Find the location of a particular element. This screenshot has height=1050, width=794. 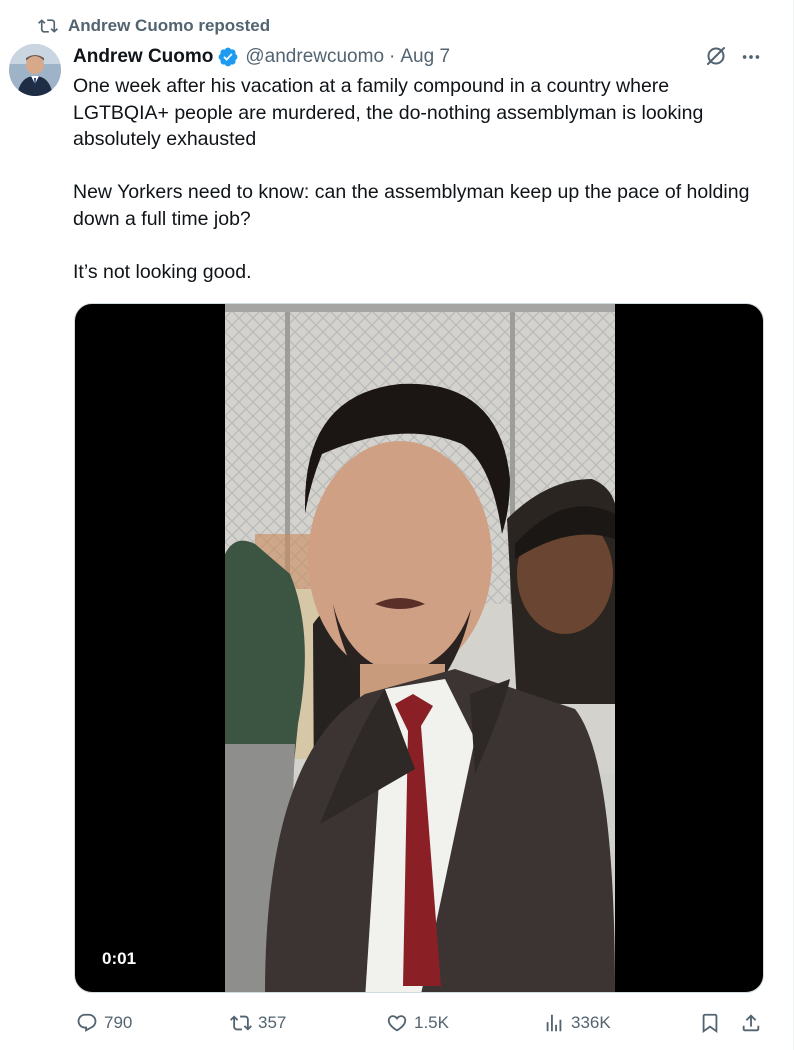

share-button is located at coordinates (751, 1023).